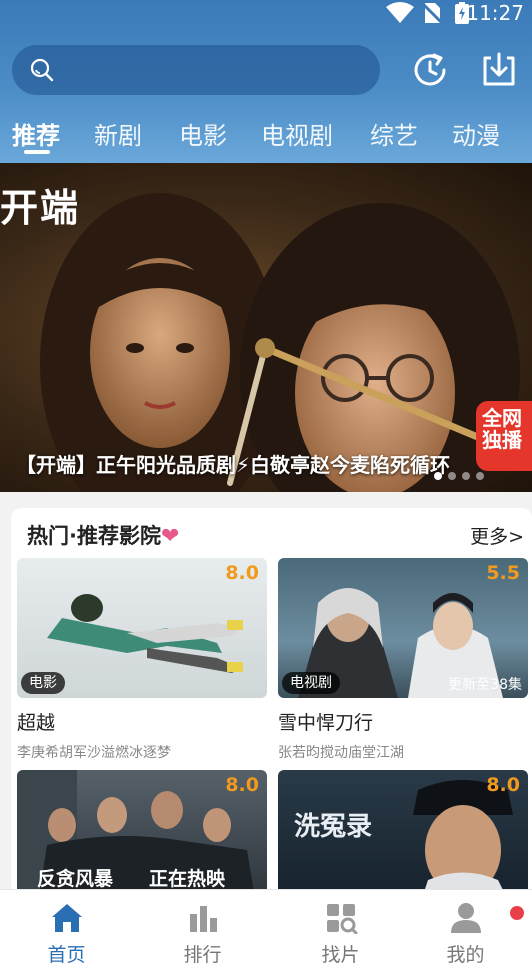 Image resolution: width=532 pixels, height=968 pixels. What do you see at coordinates (42, 70) in the screenshot?
I see `search-icon` at bounding box center [42, 70].